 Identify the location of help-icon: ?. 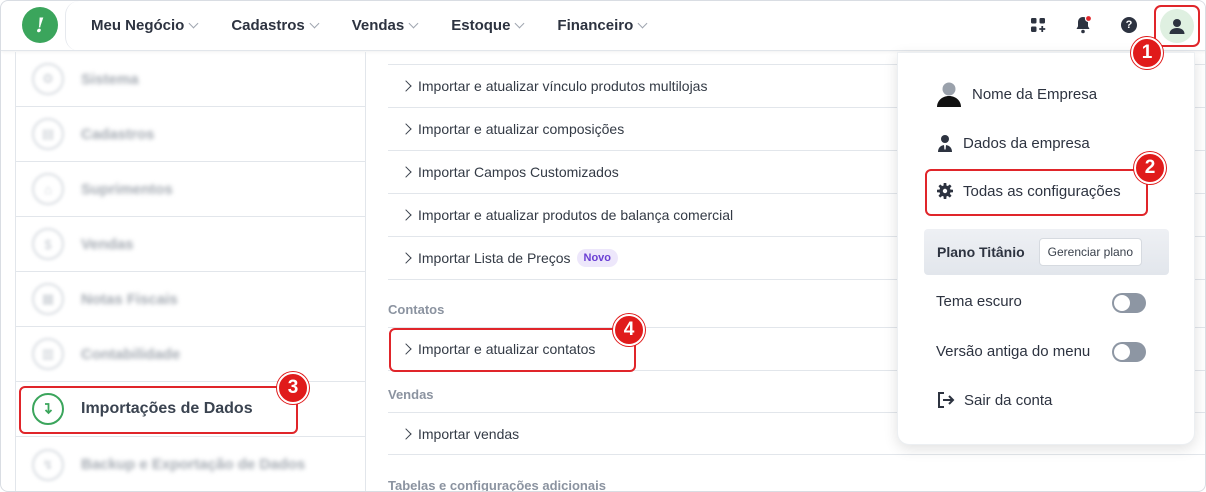
(1129, 25).